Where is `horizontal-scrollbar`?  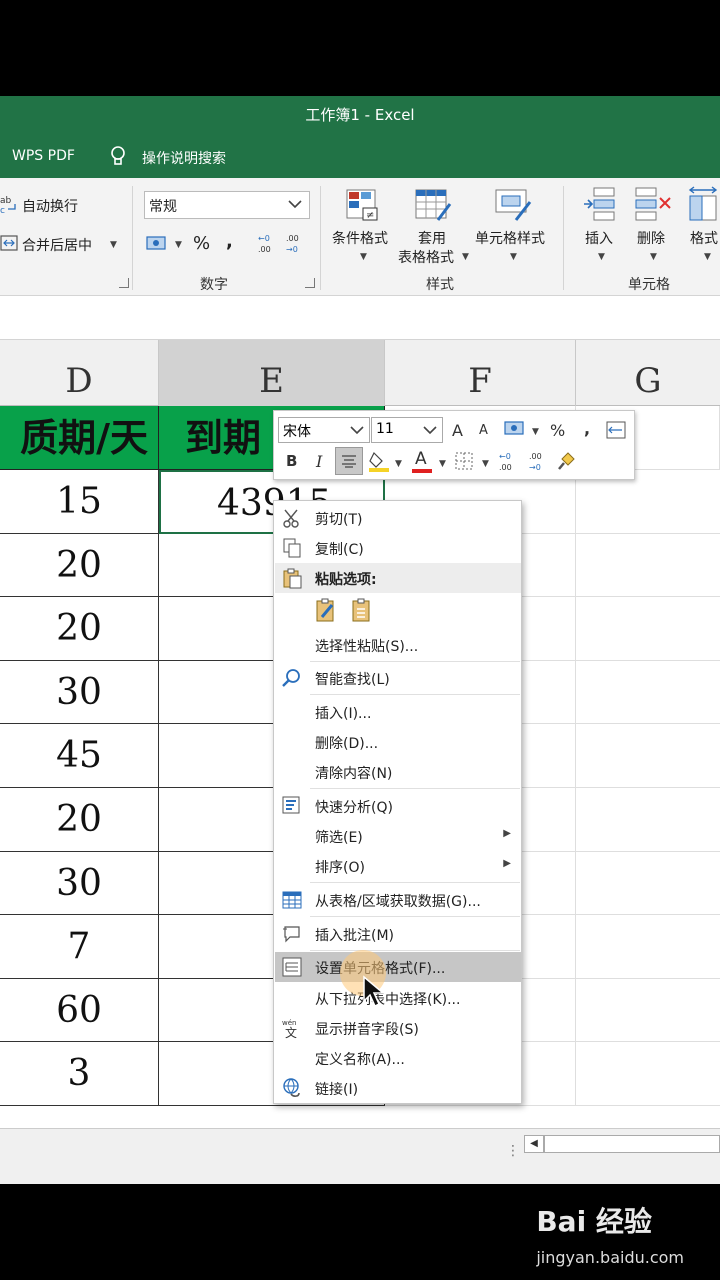
horizontal-scrollbar is located at coordinates (632, 1144).